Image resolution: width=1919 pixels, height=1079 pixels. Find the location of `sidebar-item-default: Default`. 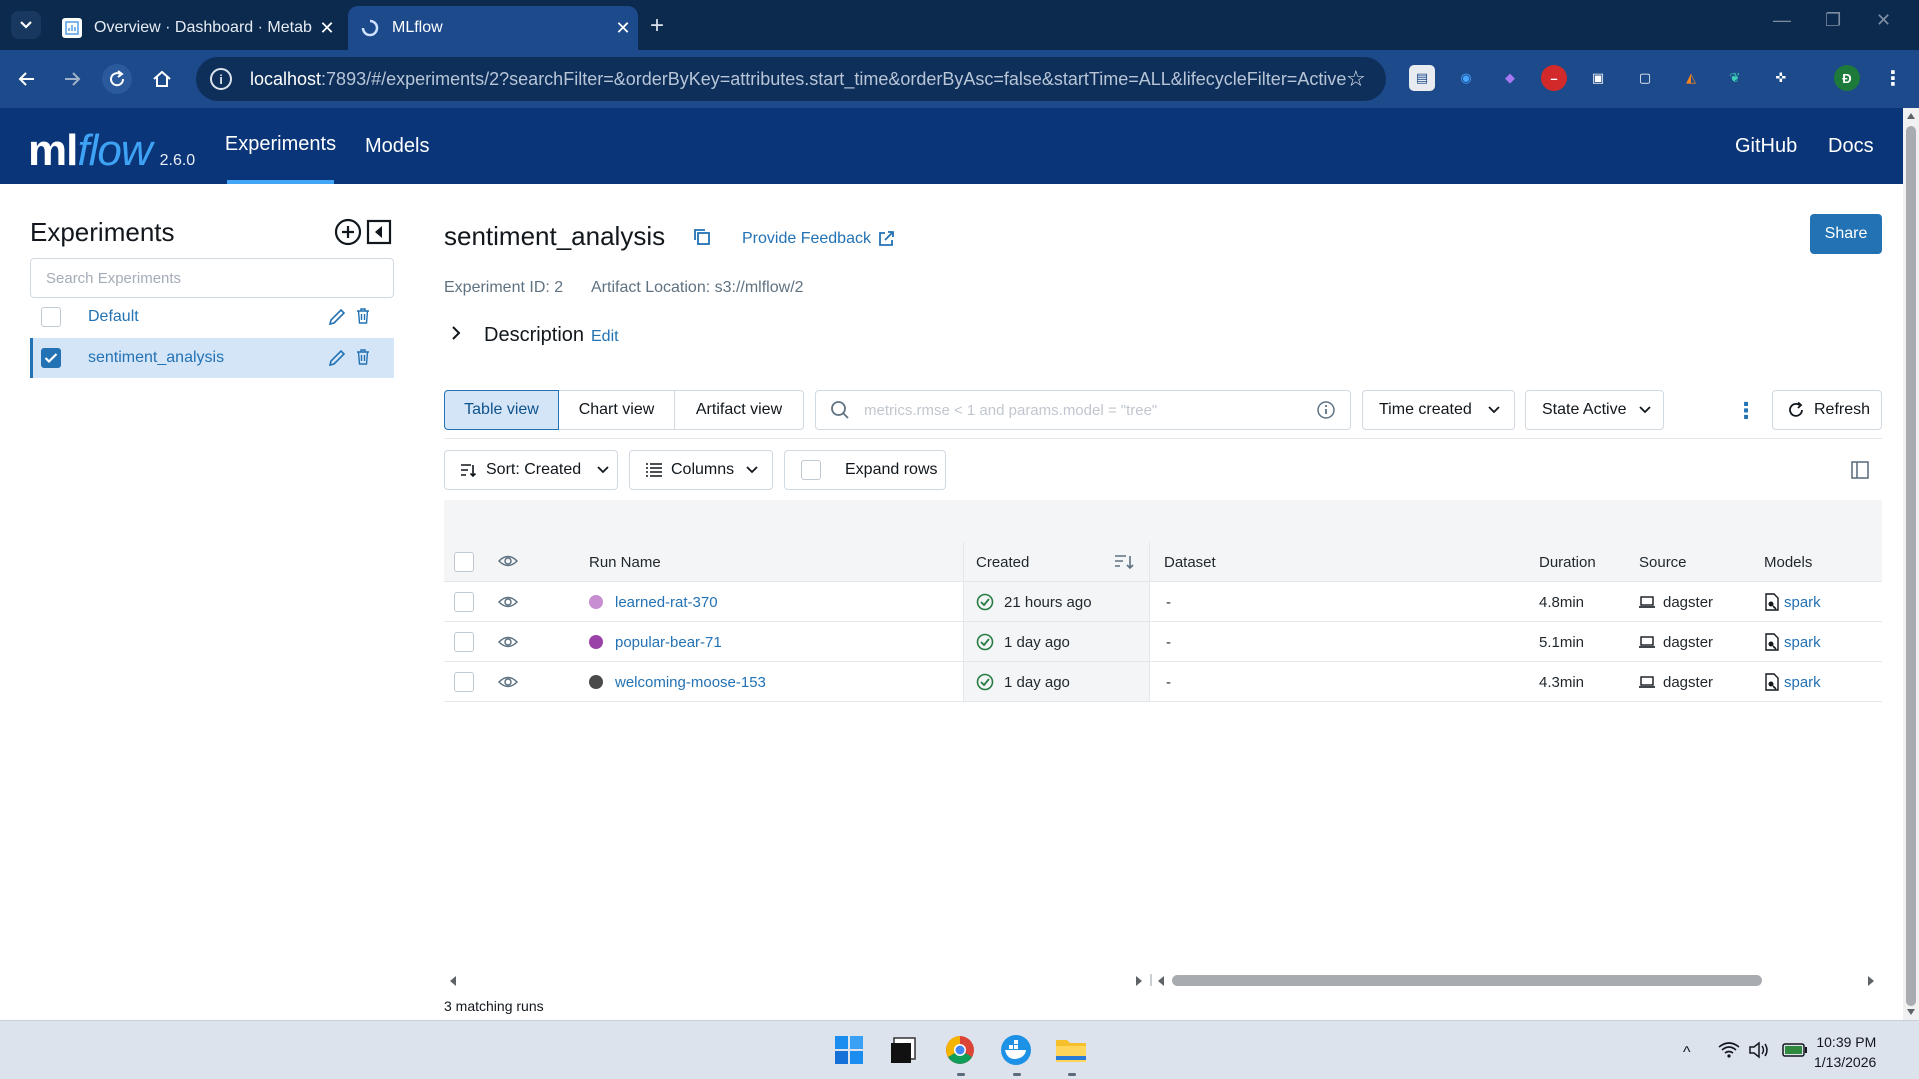

sidebar-item-default: Default is located at coordinates (212, 317).